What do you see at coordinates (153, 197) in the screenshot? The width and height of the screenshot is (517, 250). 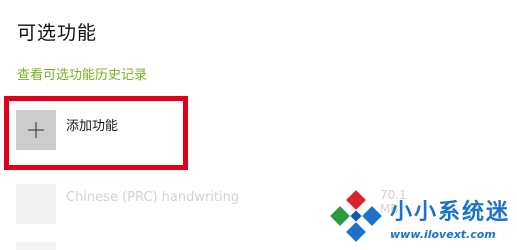 I see `feature-name: Chinese (PRC) handwriting` at bounding box center [153, 197].